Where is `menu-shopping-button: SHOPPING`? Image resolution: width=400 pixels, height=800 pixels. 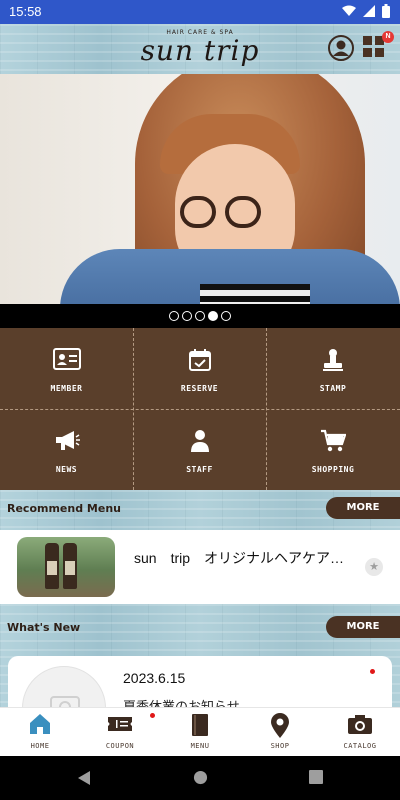
menu-shopping-button: SHOPPING is located at coordinates (333, 449).